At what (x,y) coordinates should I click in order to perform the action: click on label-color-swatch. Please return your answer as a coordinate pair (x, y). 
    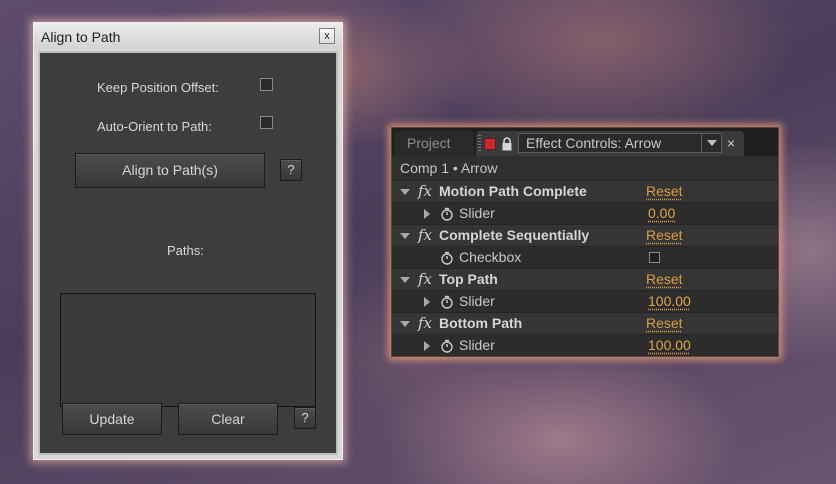
    Looking at the image, I should click on (490, 144).